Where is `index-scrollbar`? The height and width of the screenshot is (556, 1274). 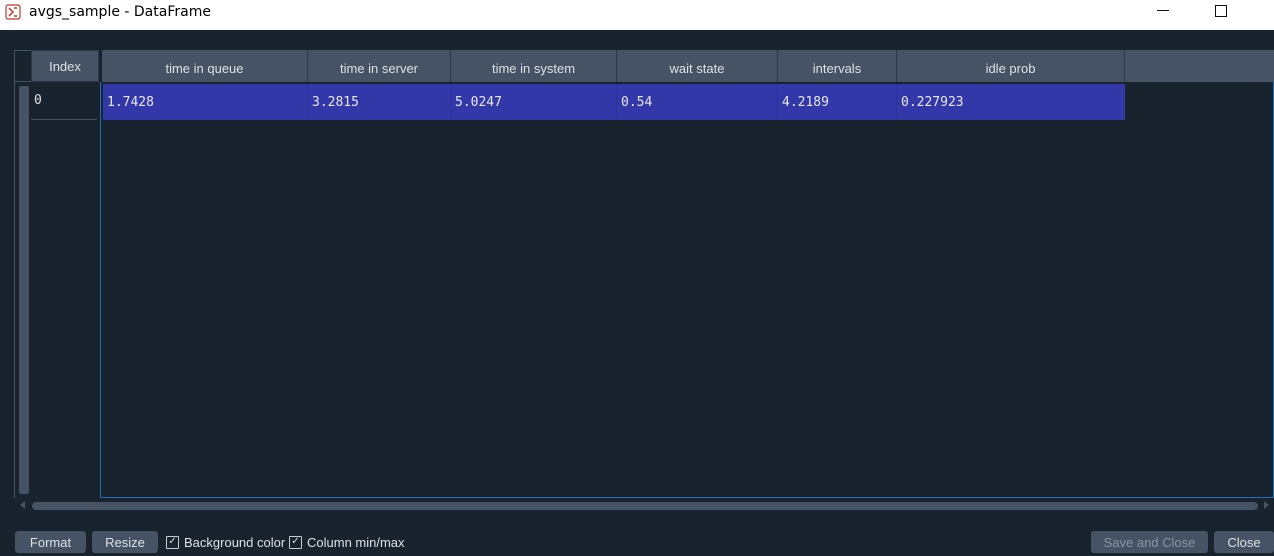
index-scrollbar is located at coordinates (22, 290).